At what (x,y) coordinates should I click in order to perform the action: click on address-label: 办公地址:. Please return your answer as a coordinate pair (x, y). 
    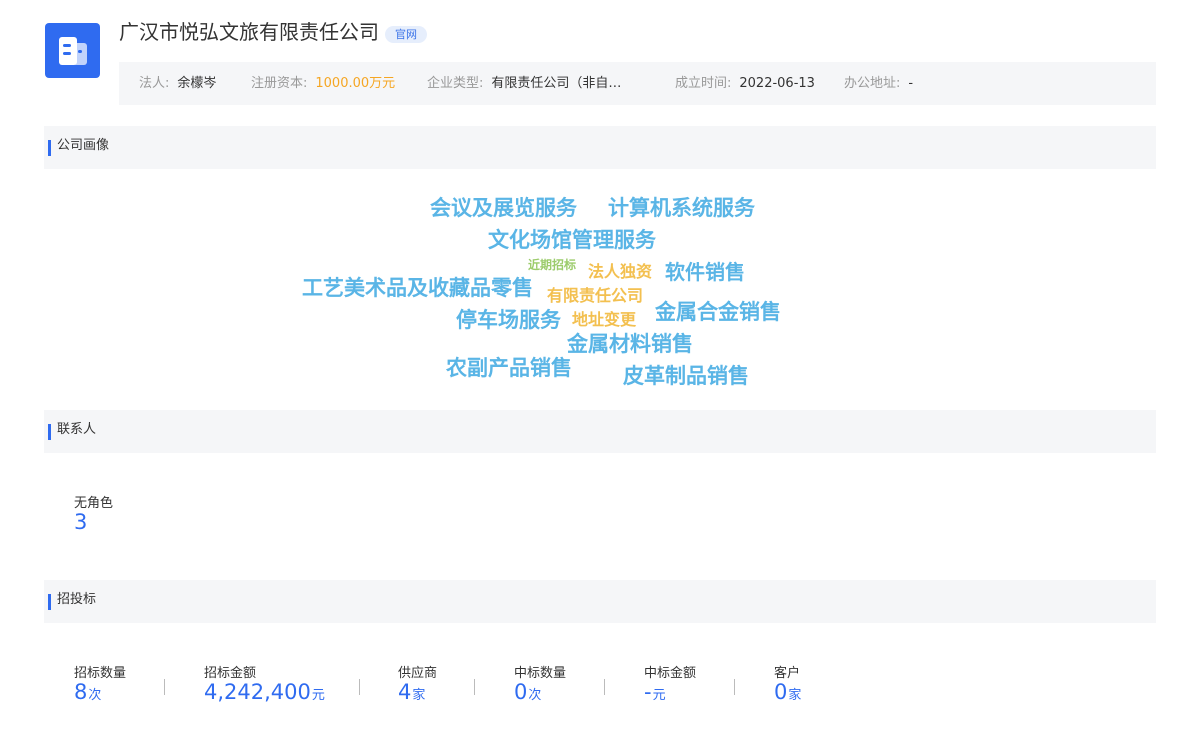
    Looking at the image, I should click on (872, 83).